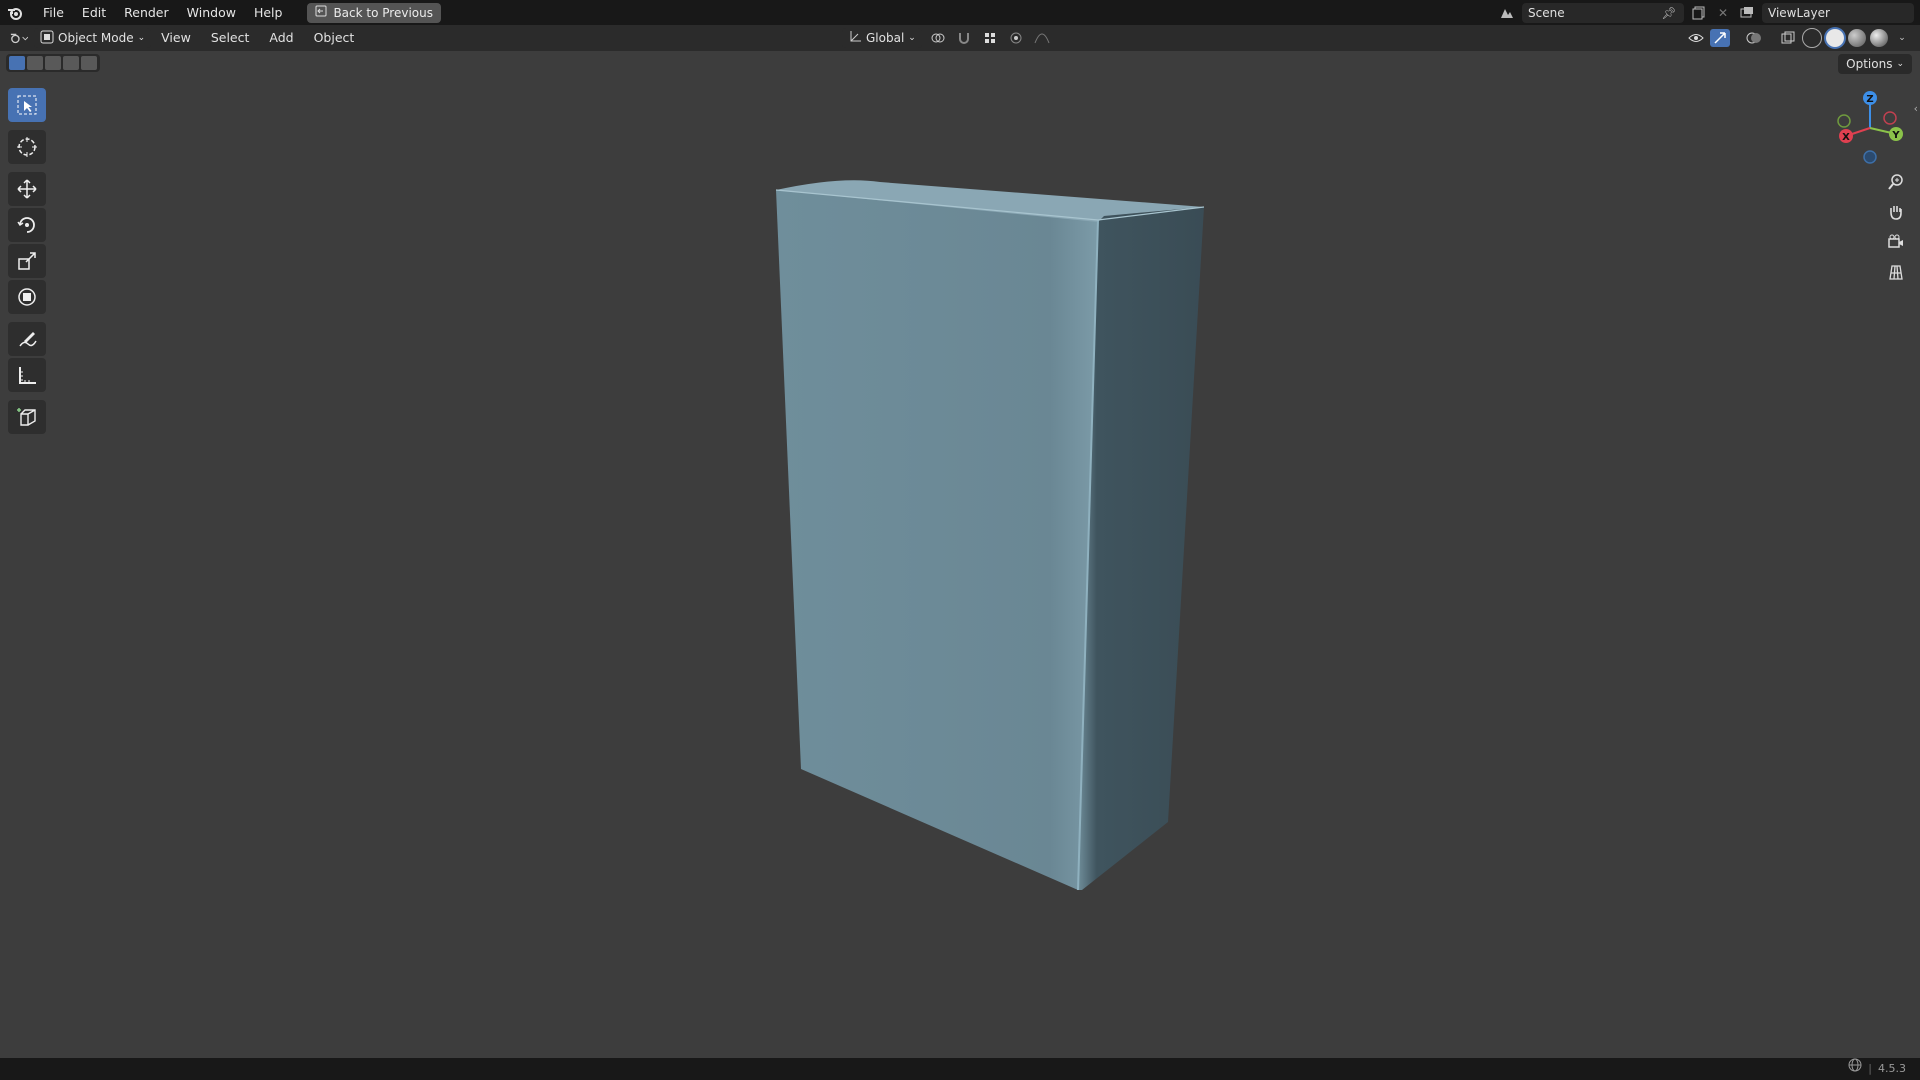 This screenshot has height=1080, width=1920. I want to click on rotate-tool, so click(27, 225).